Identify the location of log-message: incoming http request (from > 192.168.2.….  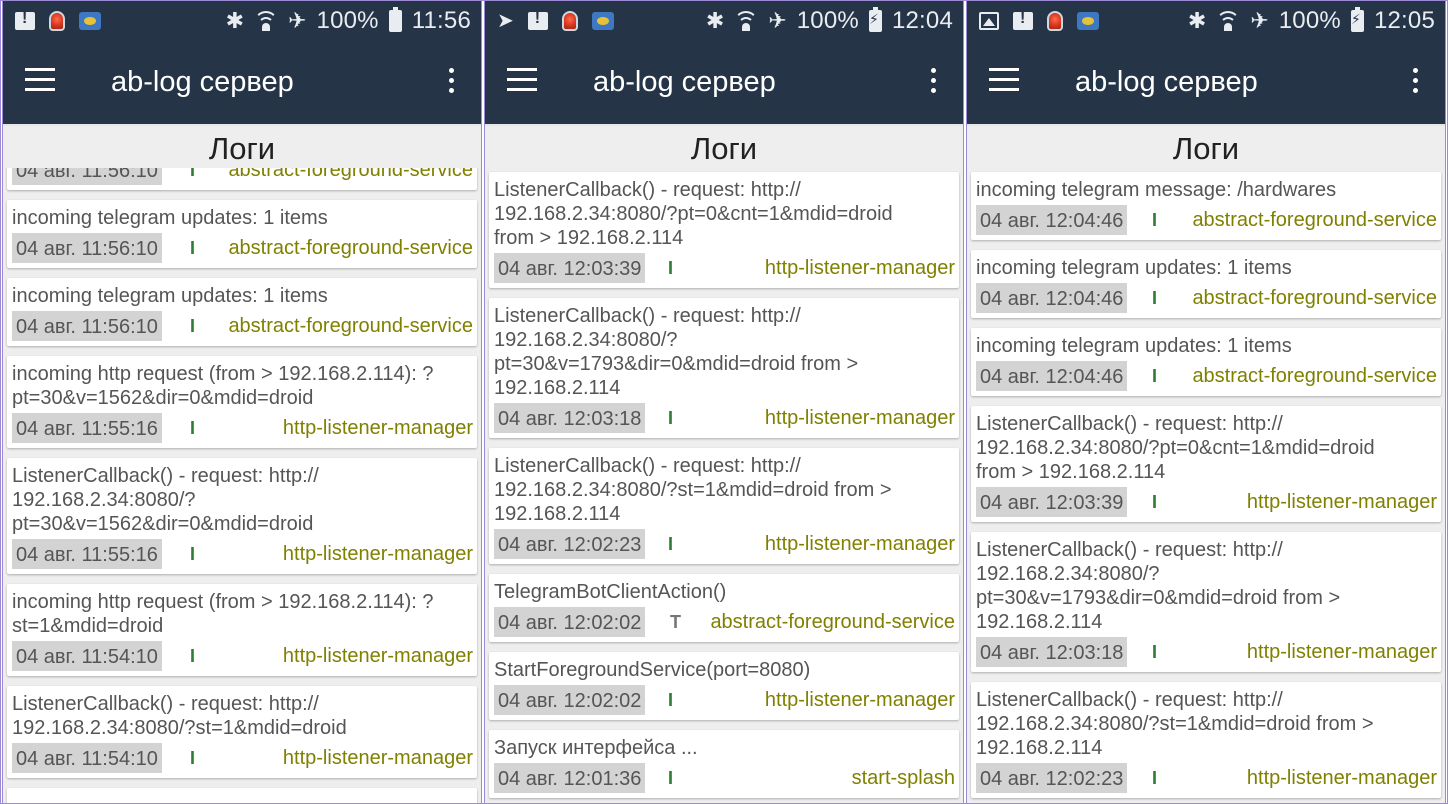
(223, 614).